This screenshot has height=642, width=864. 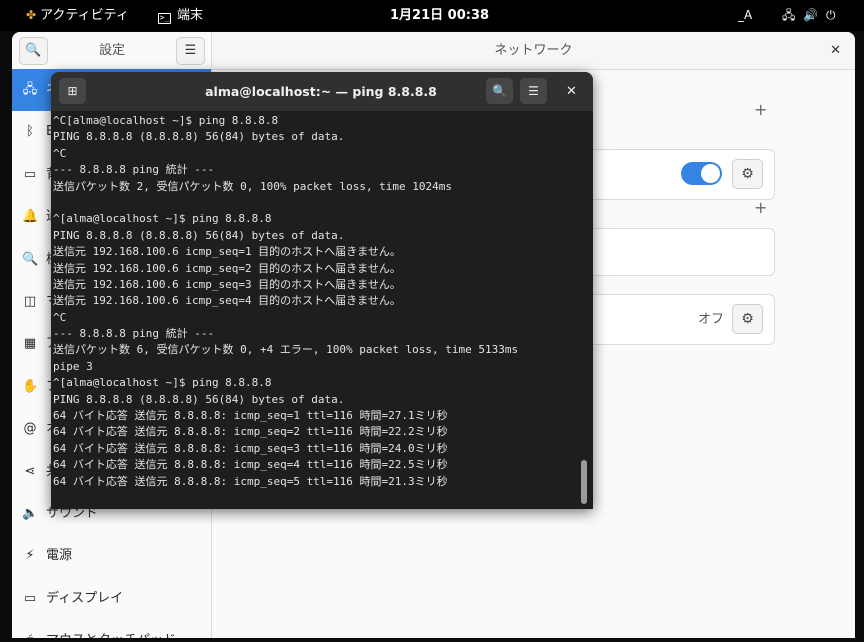 I want to click on close-window-button: ✕, so click(x=835, y=50).